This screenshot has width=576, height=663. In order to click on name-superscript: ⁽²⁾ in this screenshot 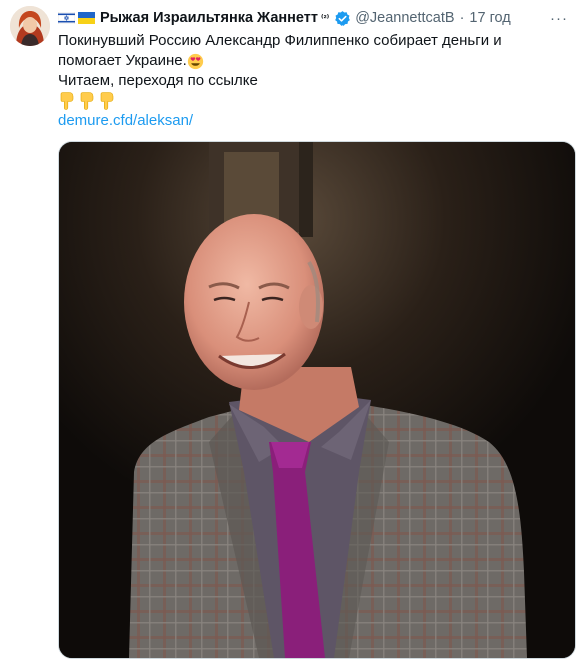, I will do `click(325, 17)`.